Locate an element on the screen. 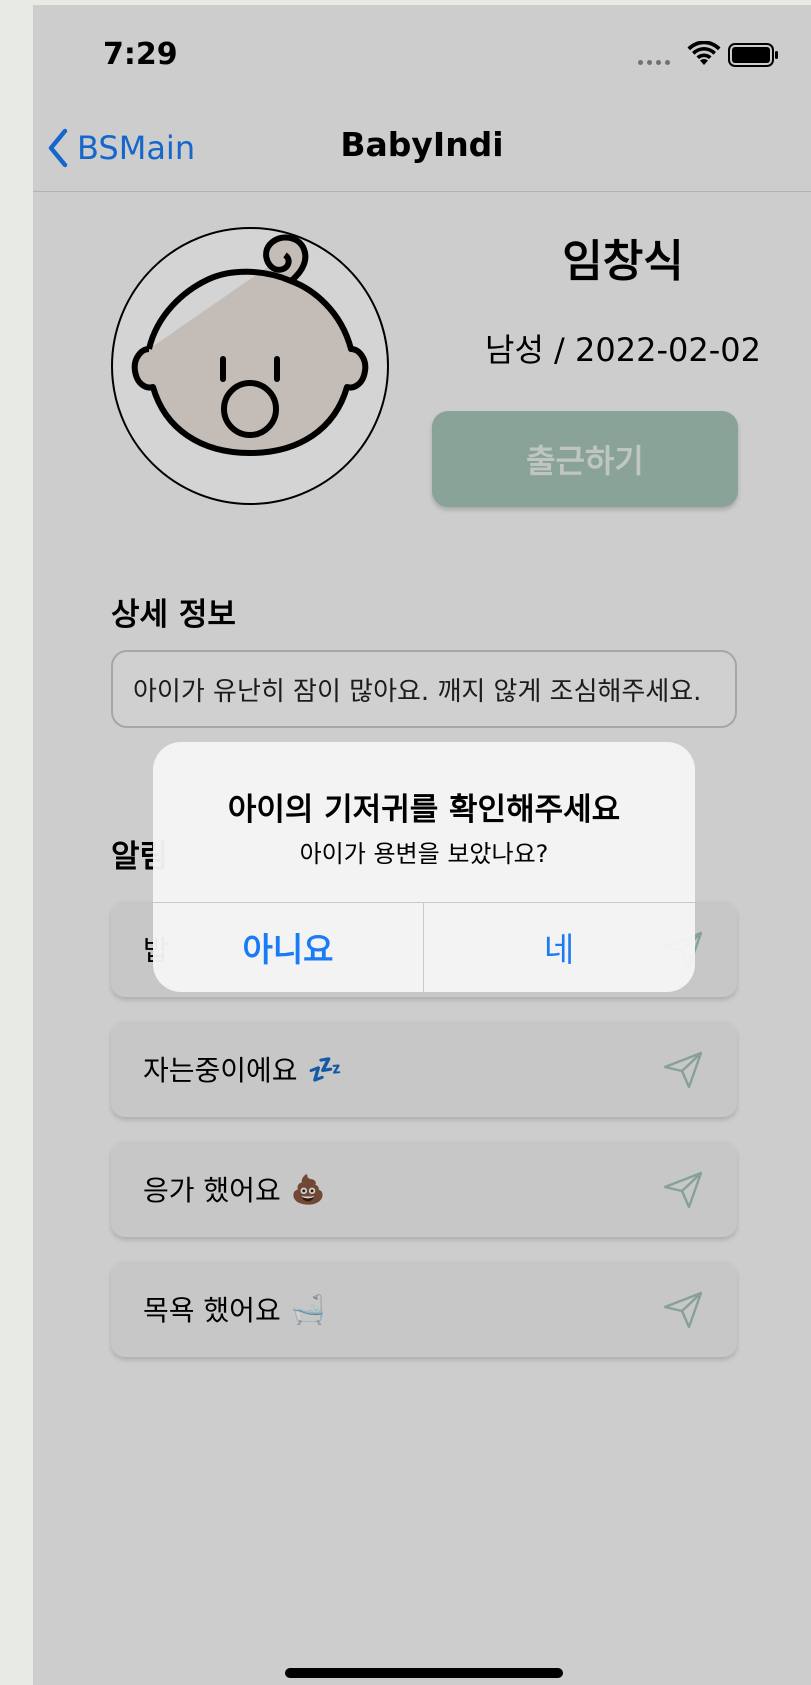  alert-dialog: 아이의 기저귀를 확인해주세요 아이가 용변을 보았나요? 아니요 네 is located at coordinates (424, 867).